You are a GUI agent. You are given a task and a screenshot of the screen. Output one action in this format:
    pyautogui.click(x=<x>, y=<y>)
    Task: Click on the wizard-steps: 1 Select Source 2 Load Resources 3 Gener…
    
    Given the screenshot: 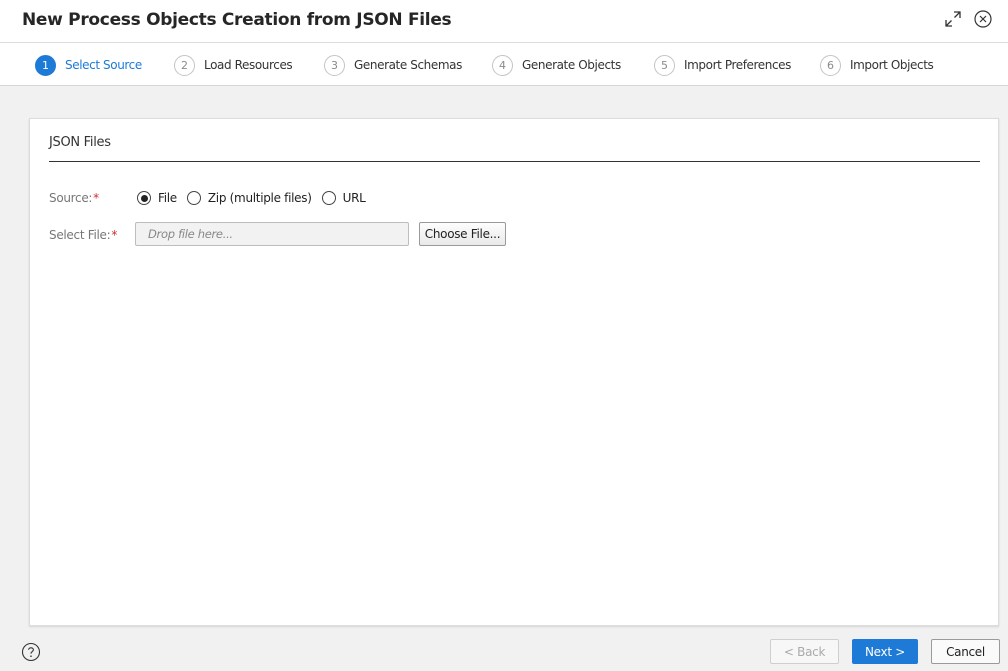 What is the action you would take?
    pyautogui.click(x=504, y=64)
    